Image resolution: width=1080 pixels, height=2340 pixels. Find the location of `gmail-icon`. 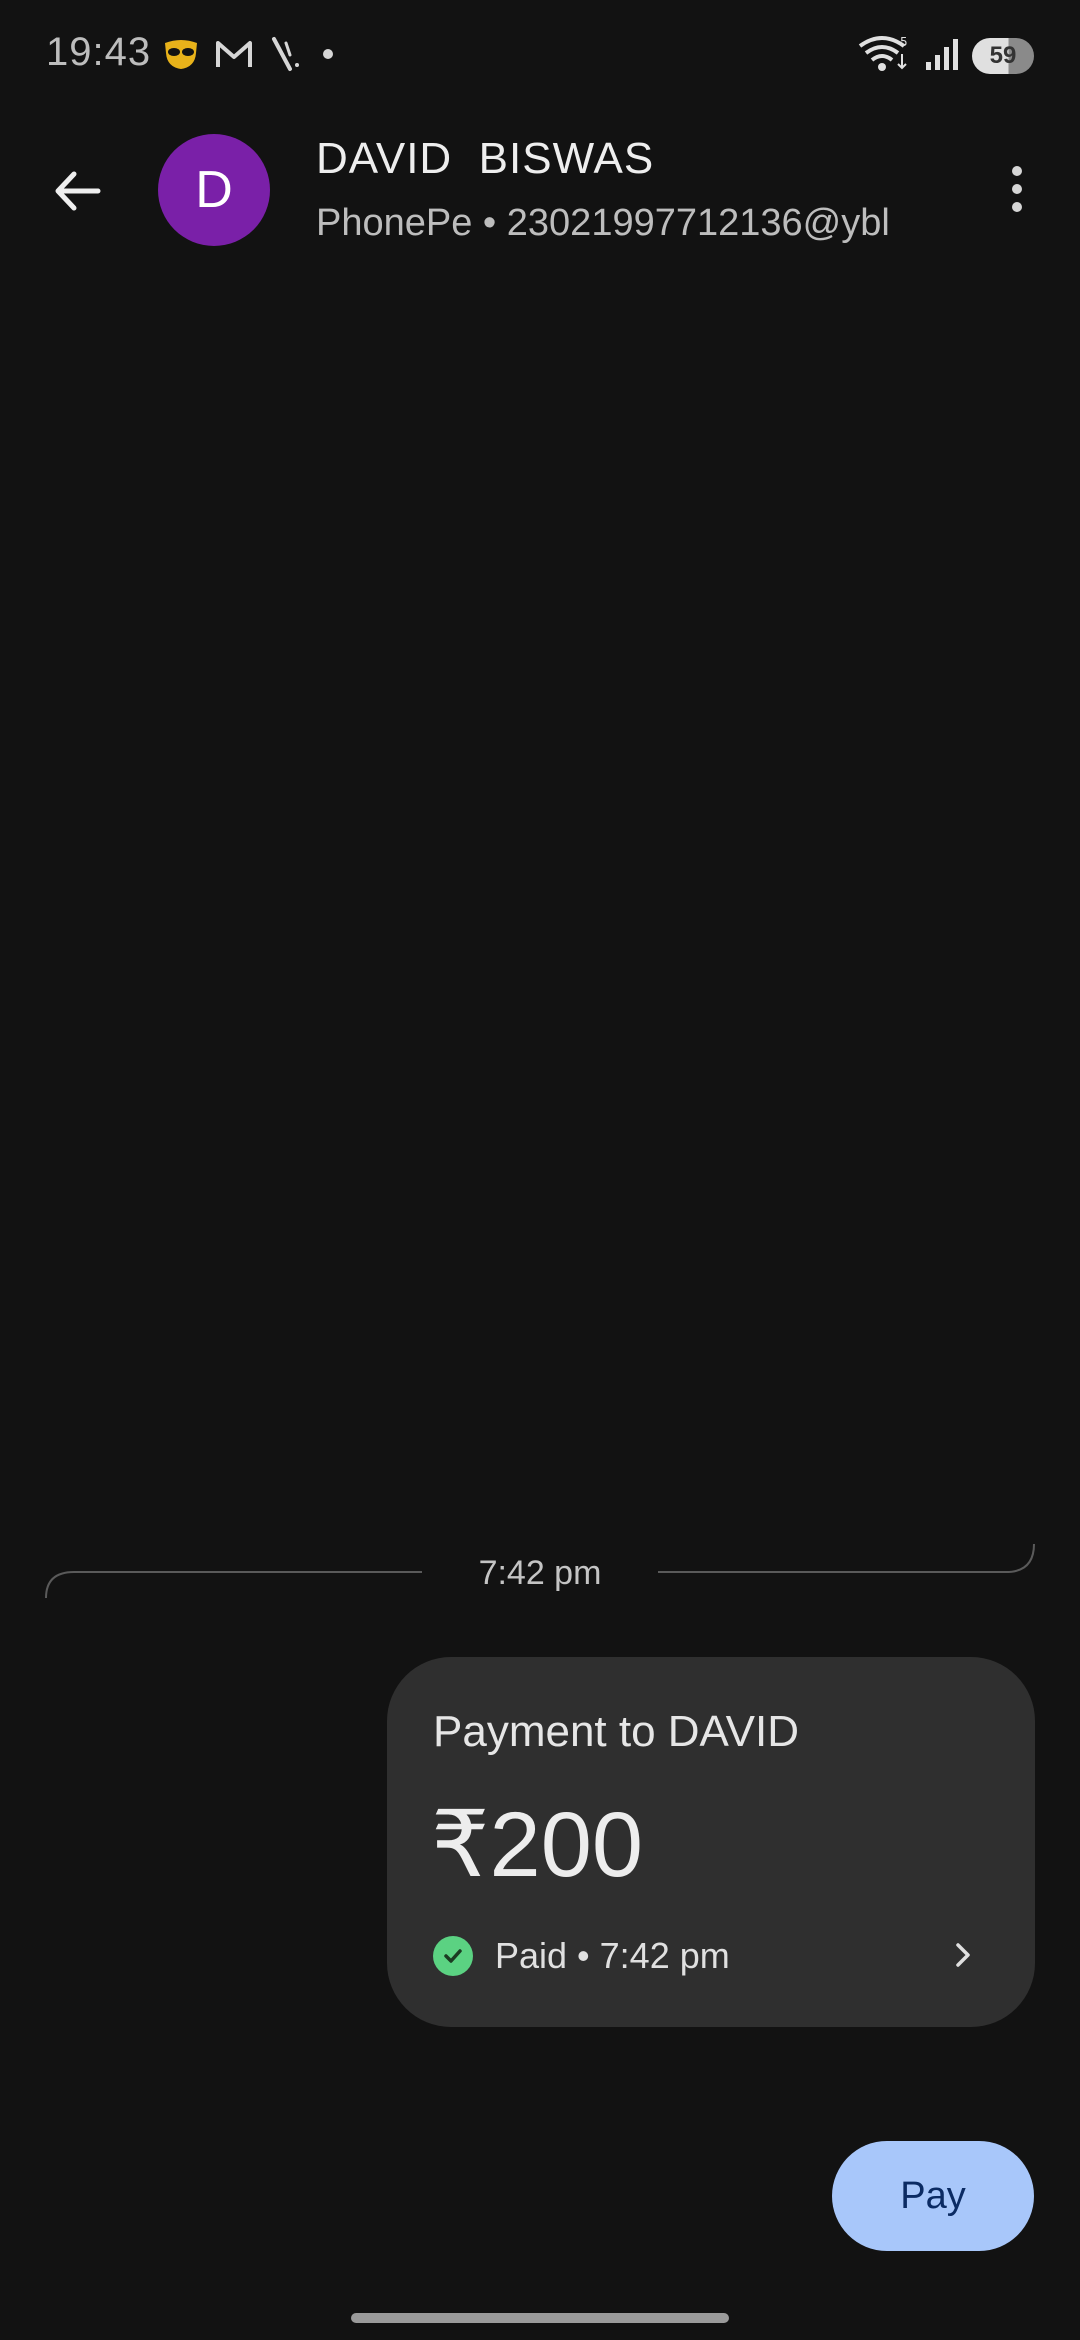

gmail-icon is located at coordinates (234, 56).